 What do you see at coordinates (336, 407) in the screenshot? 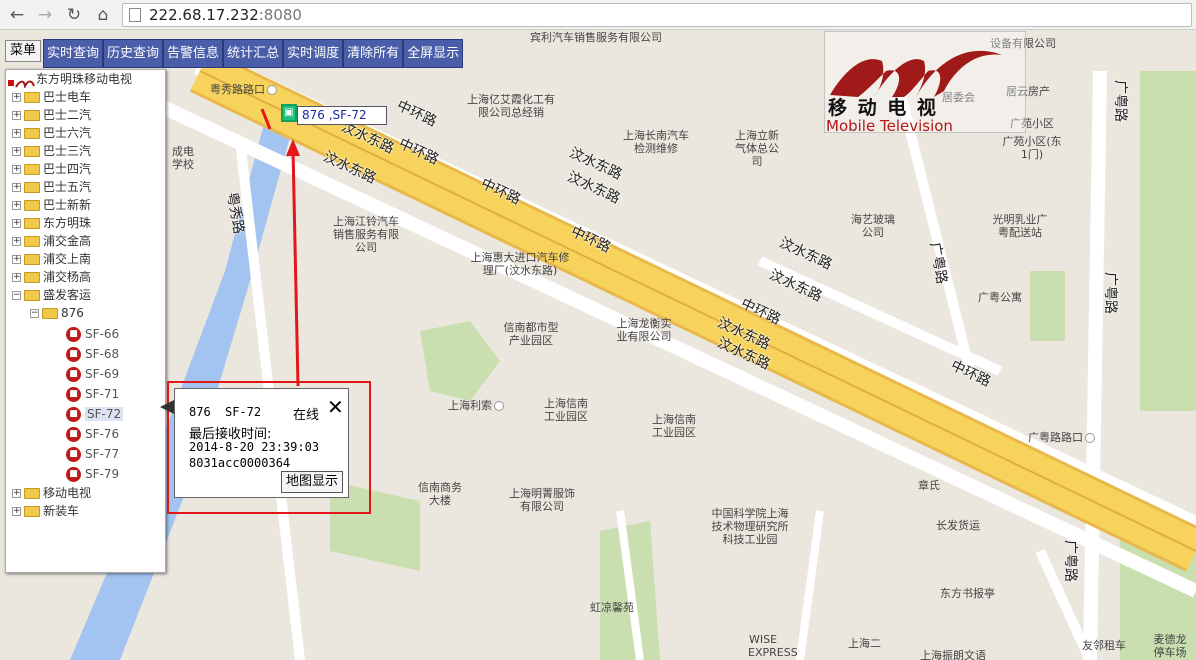
I see `close-icon: ✕` at bounding box center [336, 407].